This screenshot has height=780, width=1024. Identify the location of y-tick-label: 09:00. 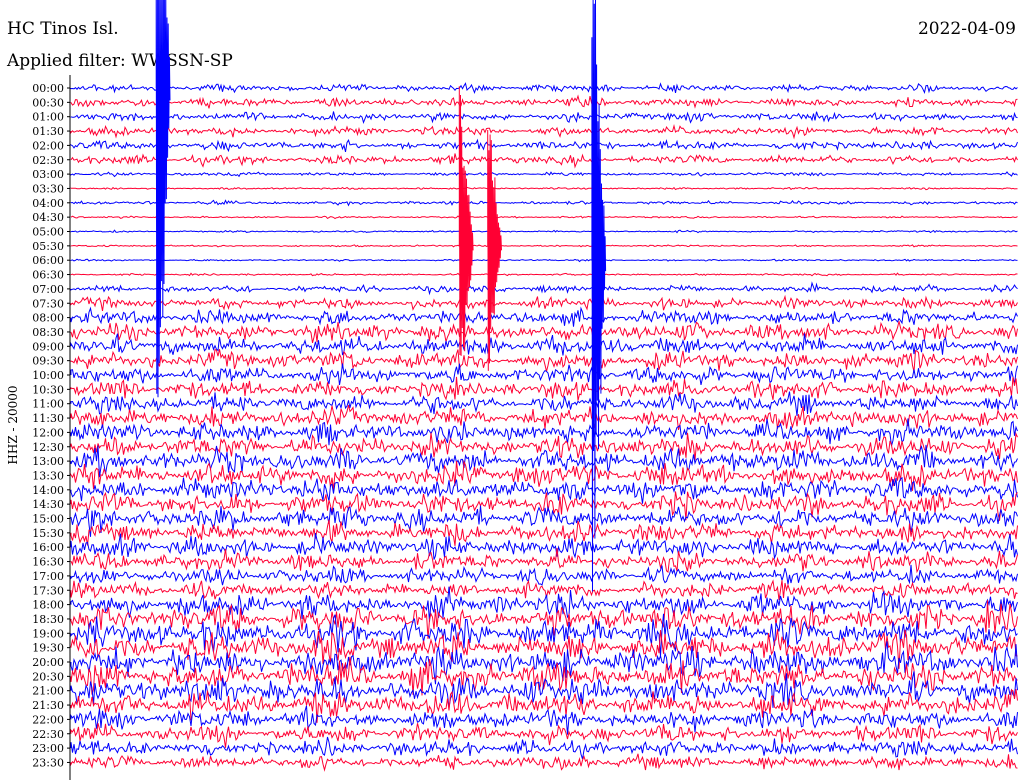
(48, 346).